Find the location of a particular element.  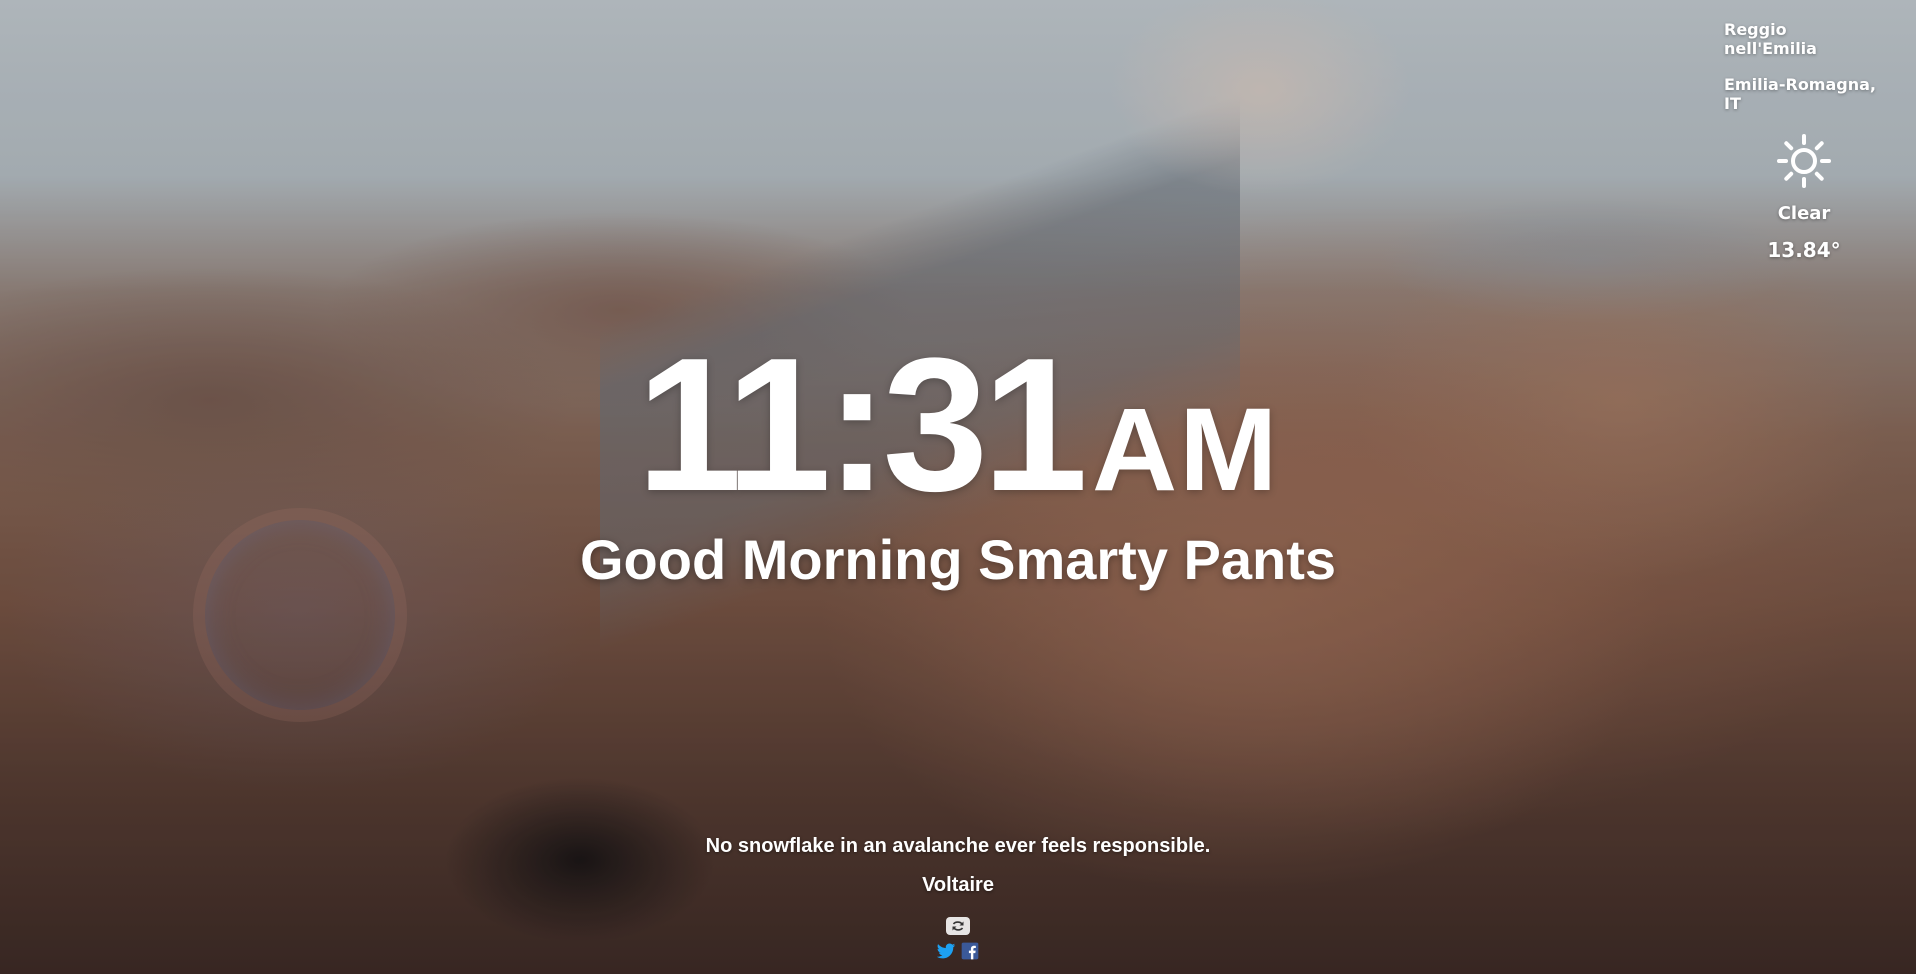

share-links is located at coordinates (958, 951).